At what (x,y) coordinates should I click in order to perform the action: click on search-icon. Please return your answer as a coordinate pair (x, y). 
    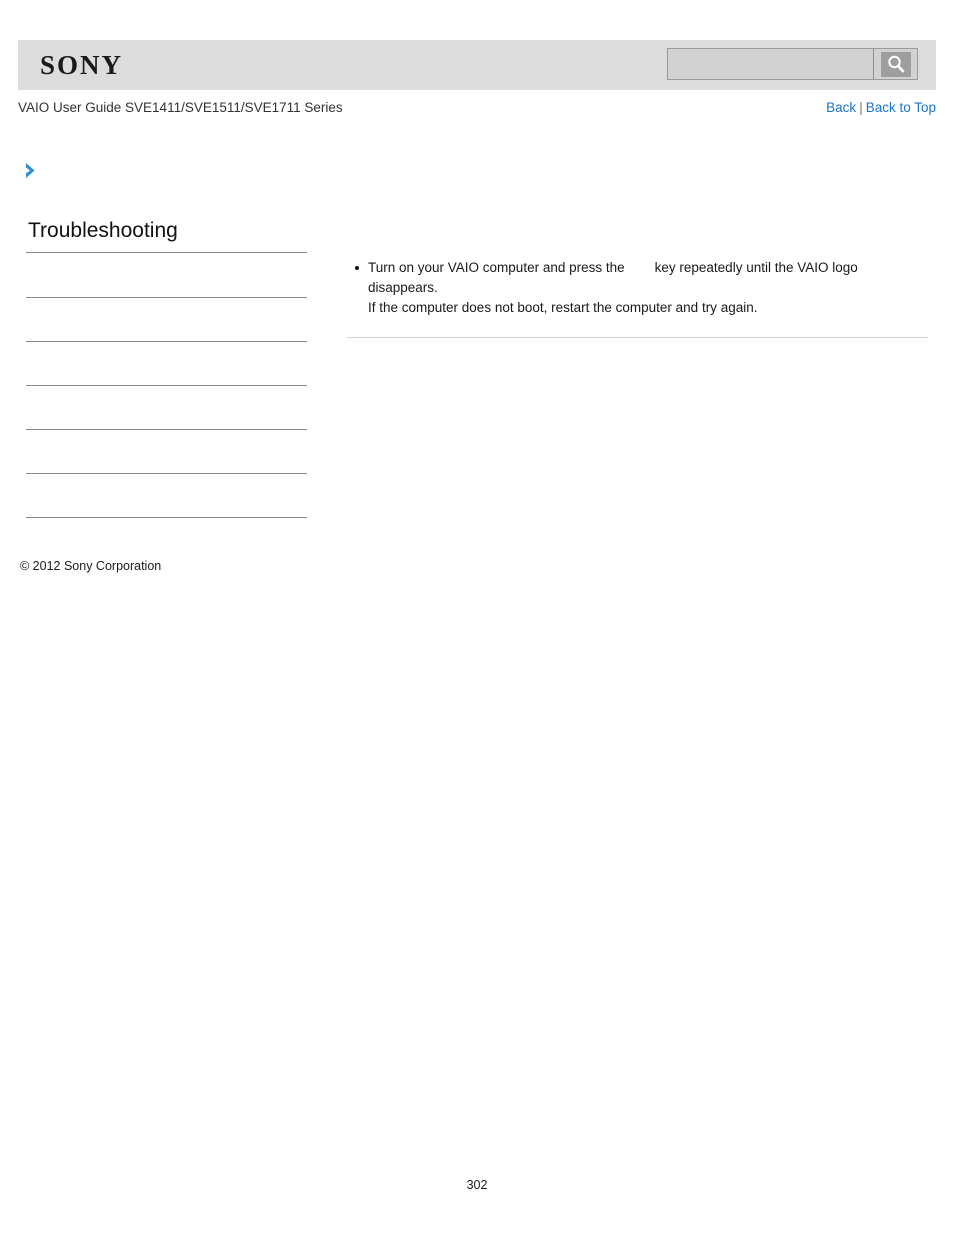
    Looking at the image, I should click on (895, 64).